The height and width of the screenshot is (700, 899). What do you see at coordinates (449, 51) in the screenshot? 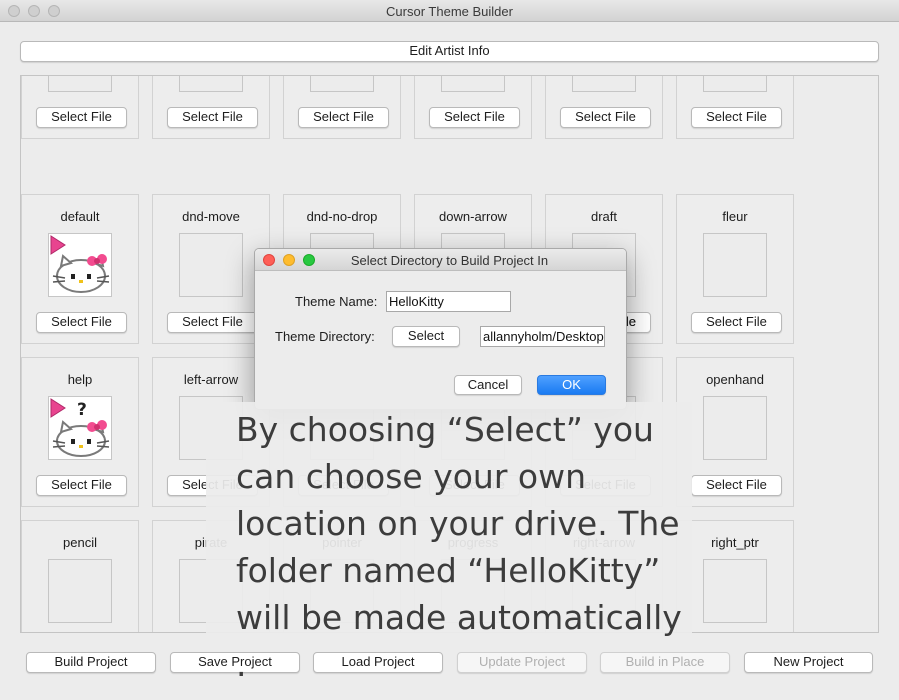
I see `edit-artist-info-button: Edit Artist Info` at bounding box center [449, 51].